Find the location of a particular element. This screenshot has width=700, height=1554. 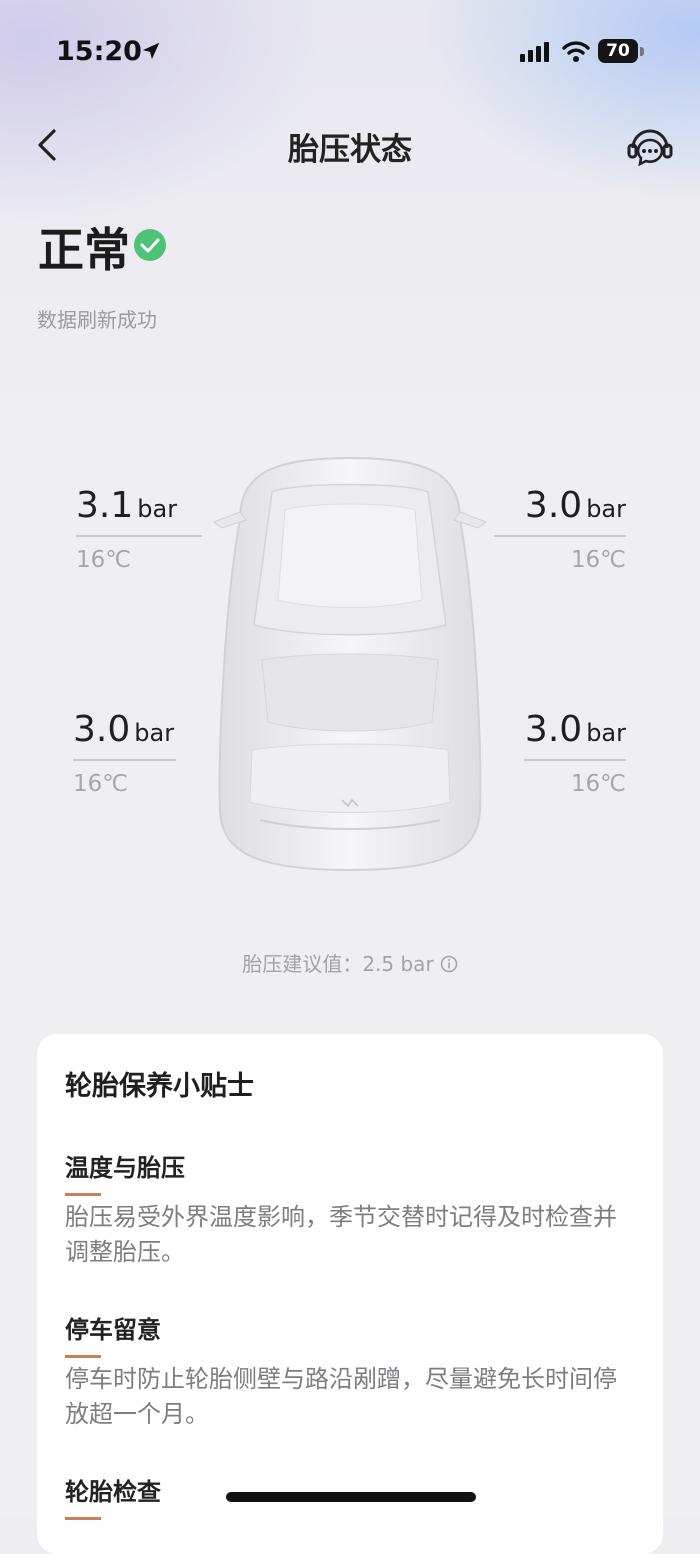

status-bar: 15:20 70 is located at coordinates (350, 53).